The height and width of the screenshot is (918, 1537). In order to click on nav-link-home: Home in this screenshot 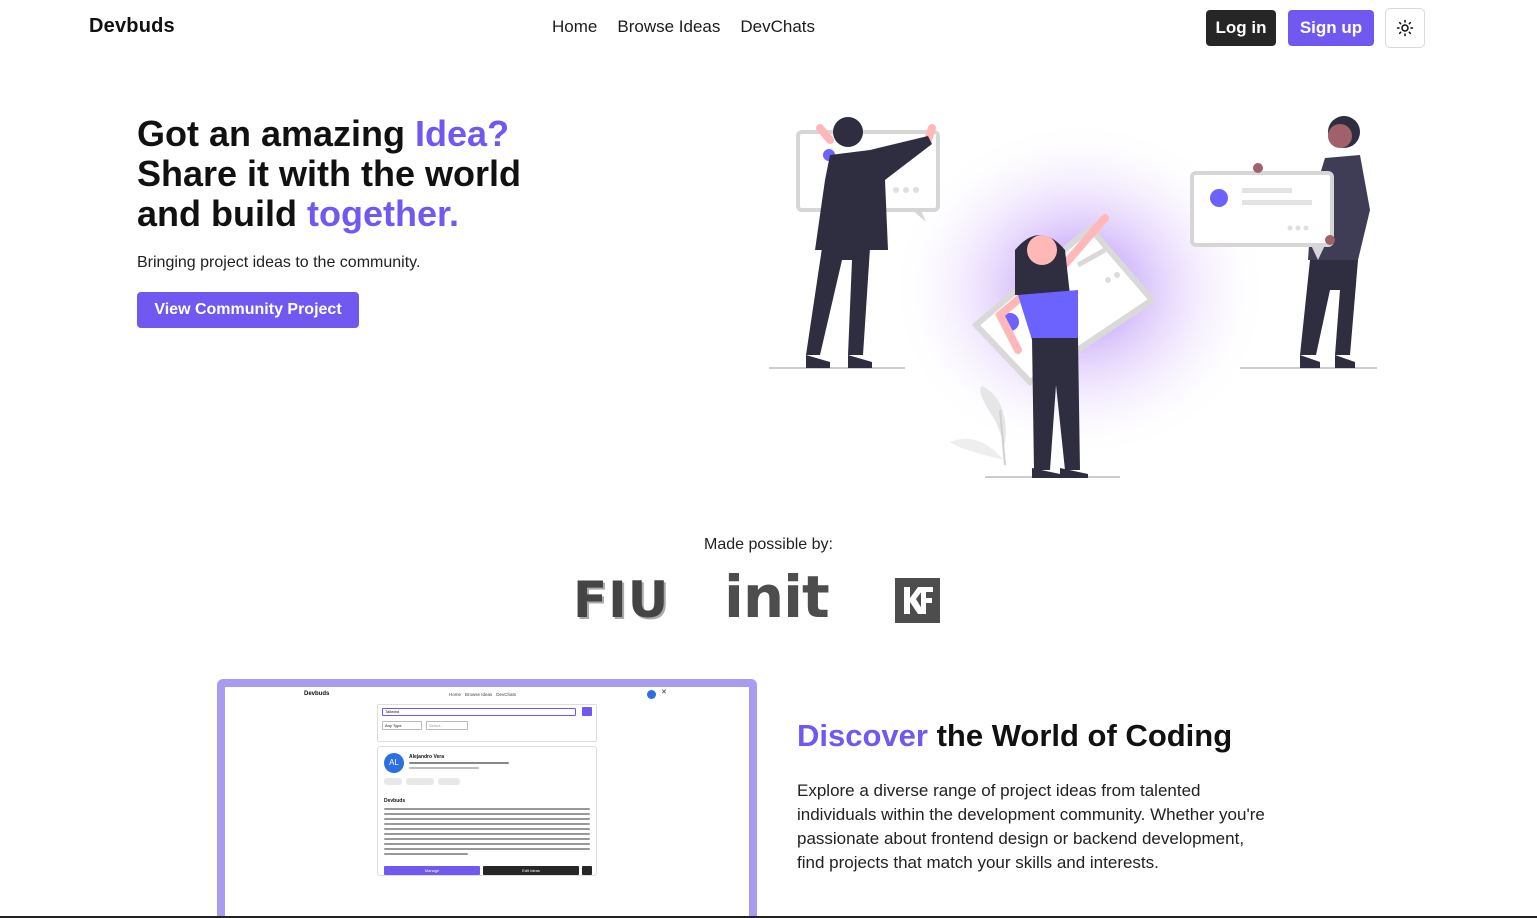, I will do `click(574, 27)`.